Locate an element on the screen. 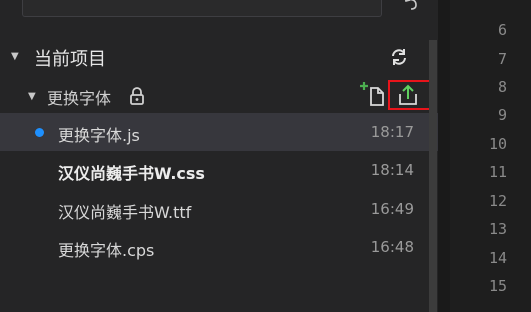 The height and width of the screenshot is (312, 531). file-row-1: 更换字体.js 18:17 is located at coordinates (219, 132).